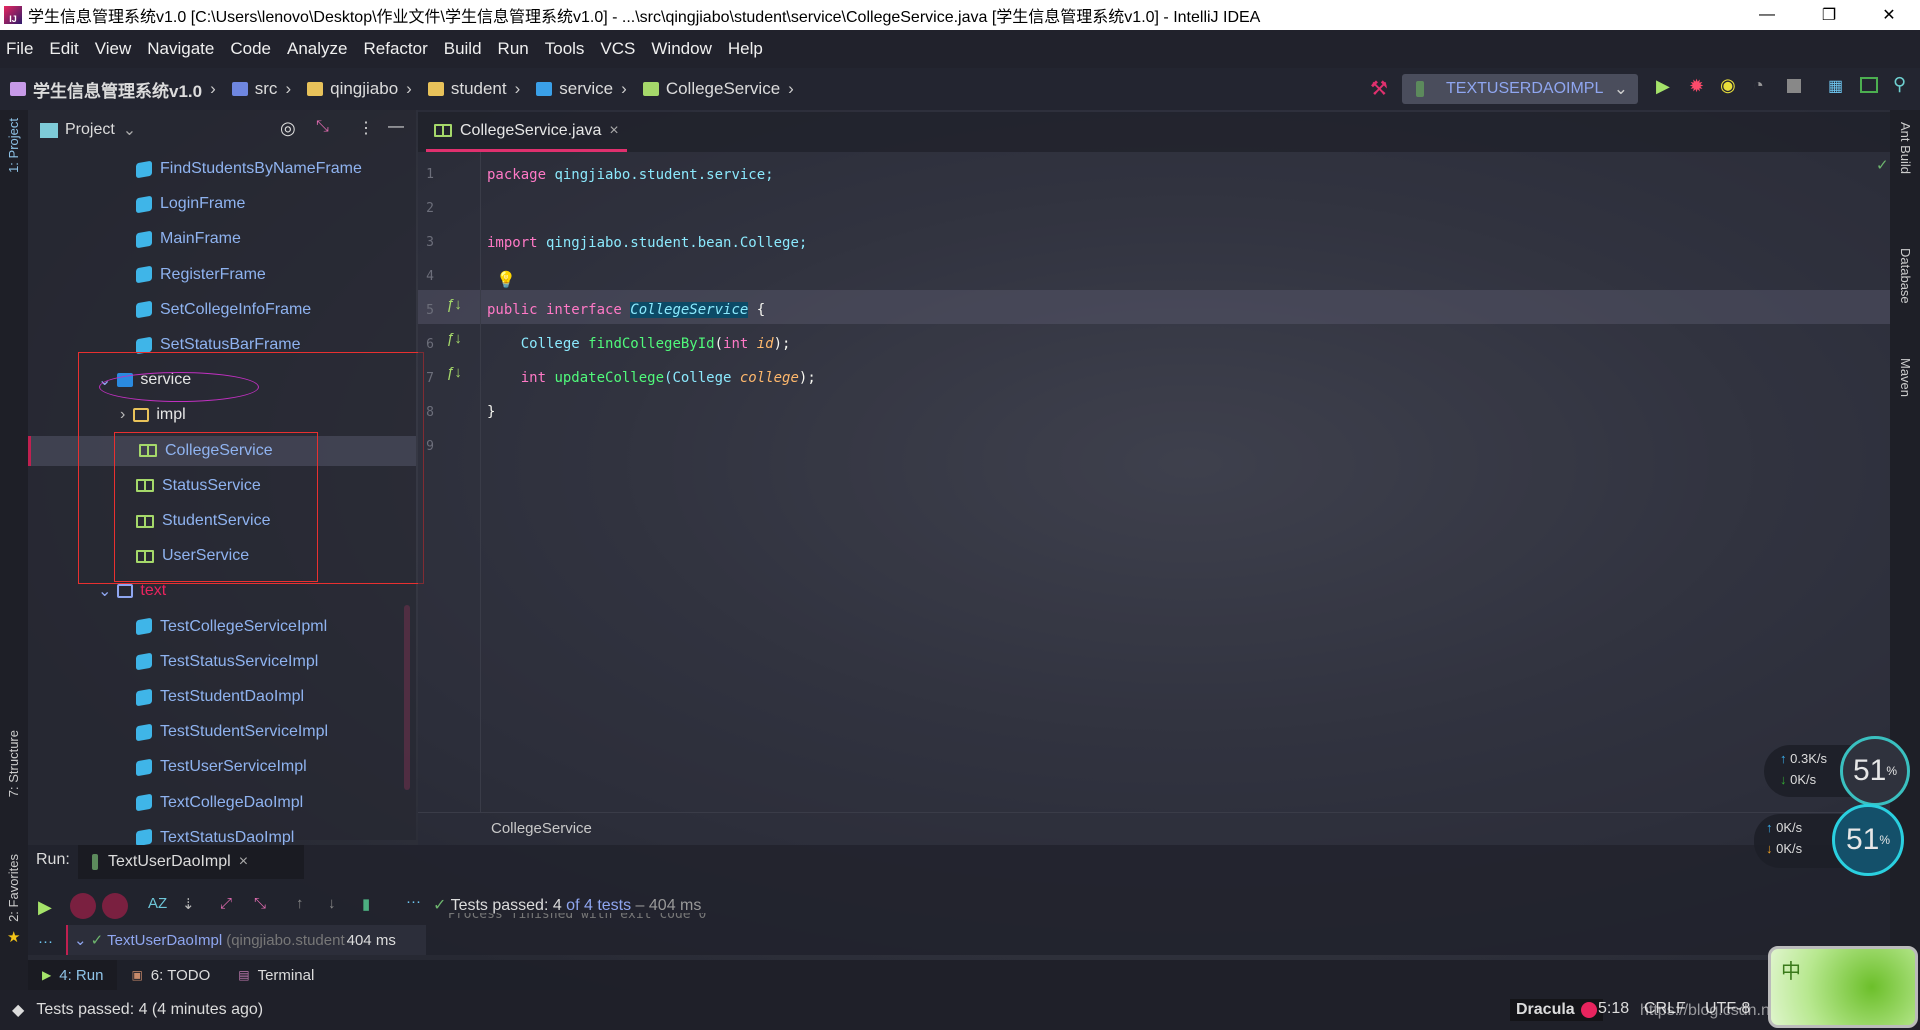 The width and height of the screenshot is (1920, 1030). I want to click on tool-tab-todo: ▣ 6: TODO, so click(170, 975).